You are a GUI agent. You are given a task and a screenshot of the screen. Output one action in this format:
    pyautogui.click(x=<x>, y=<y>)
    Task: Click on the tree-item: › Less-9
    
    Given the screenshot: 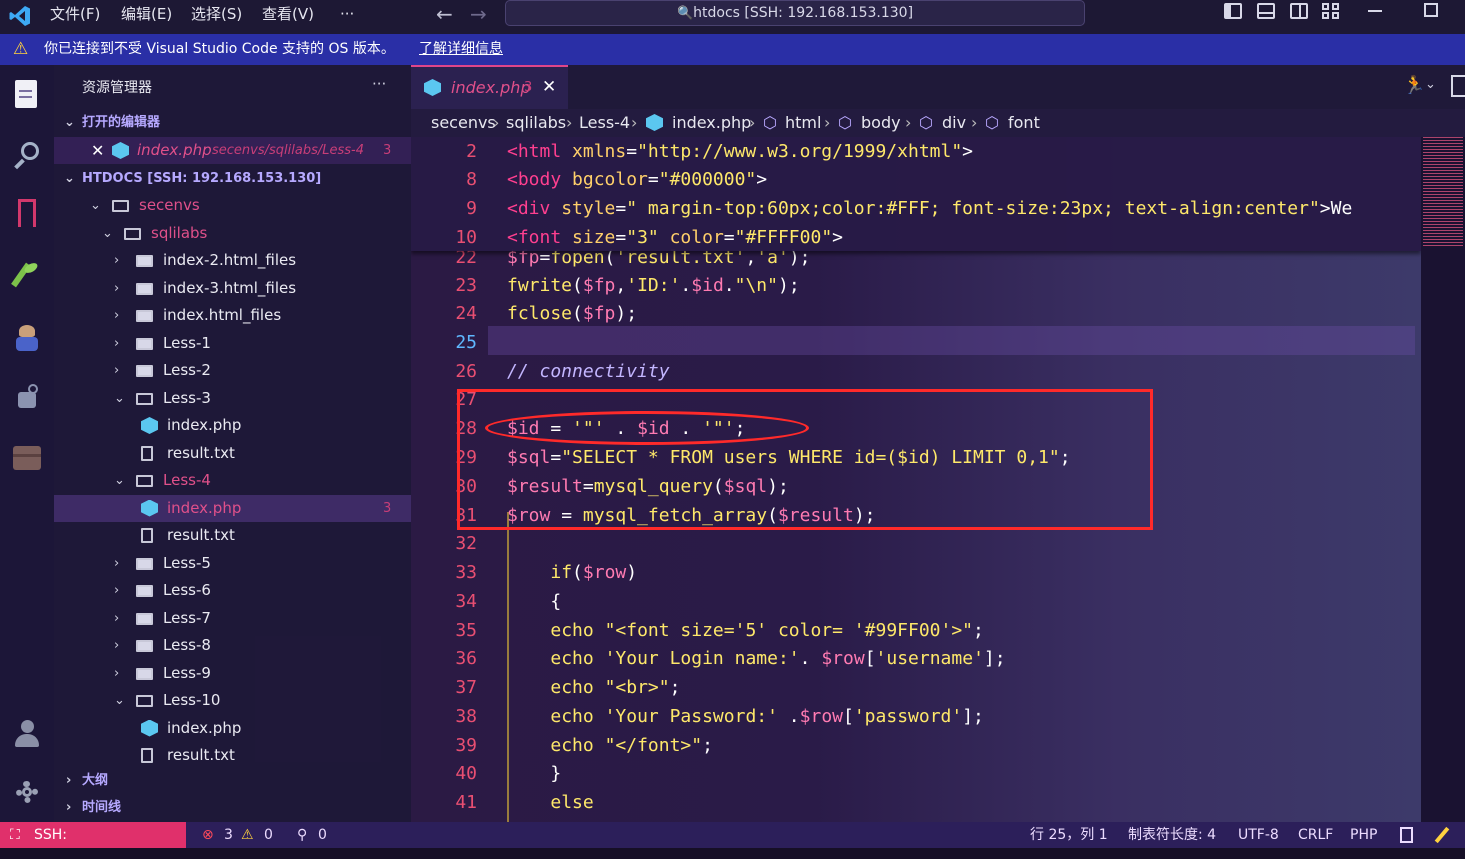 What is the action you would take?
    pyautogui.click(x=232, y=673)
    